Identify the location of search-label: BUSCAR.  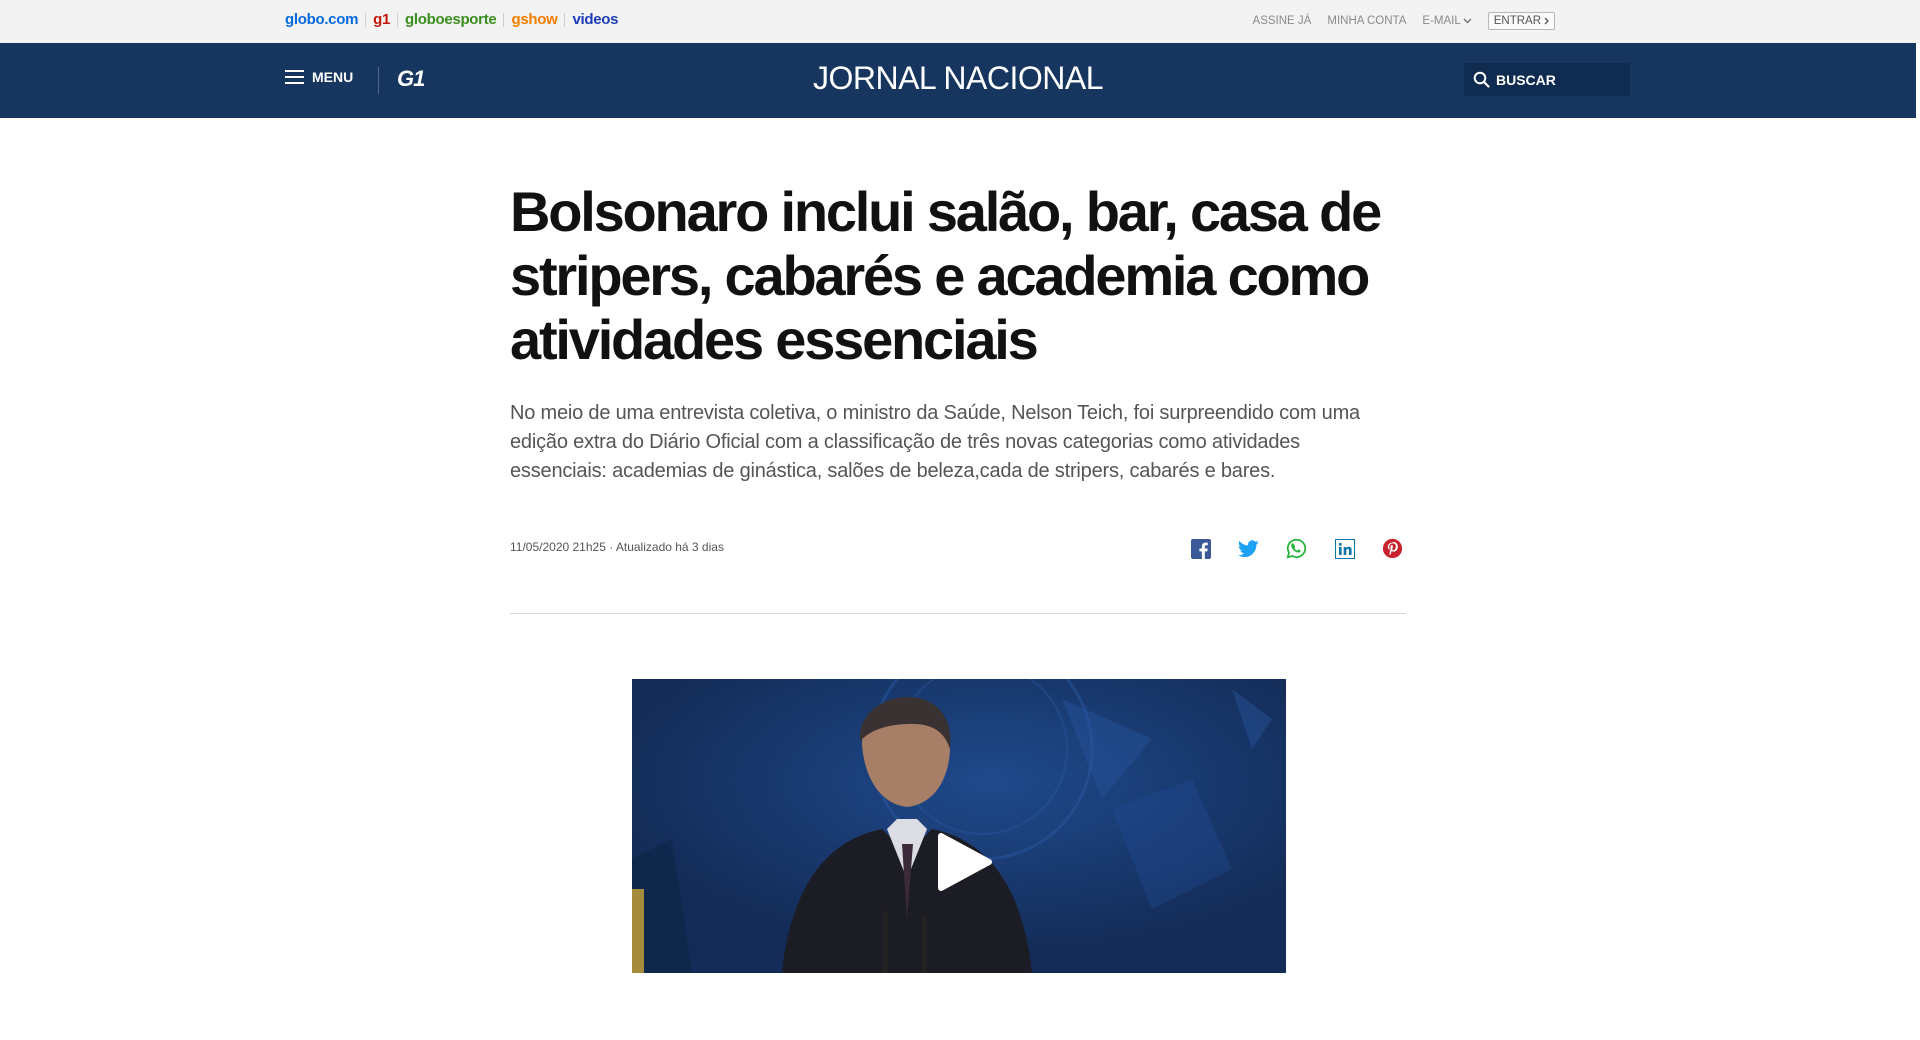
(1526, 79).